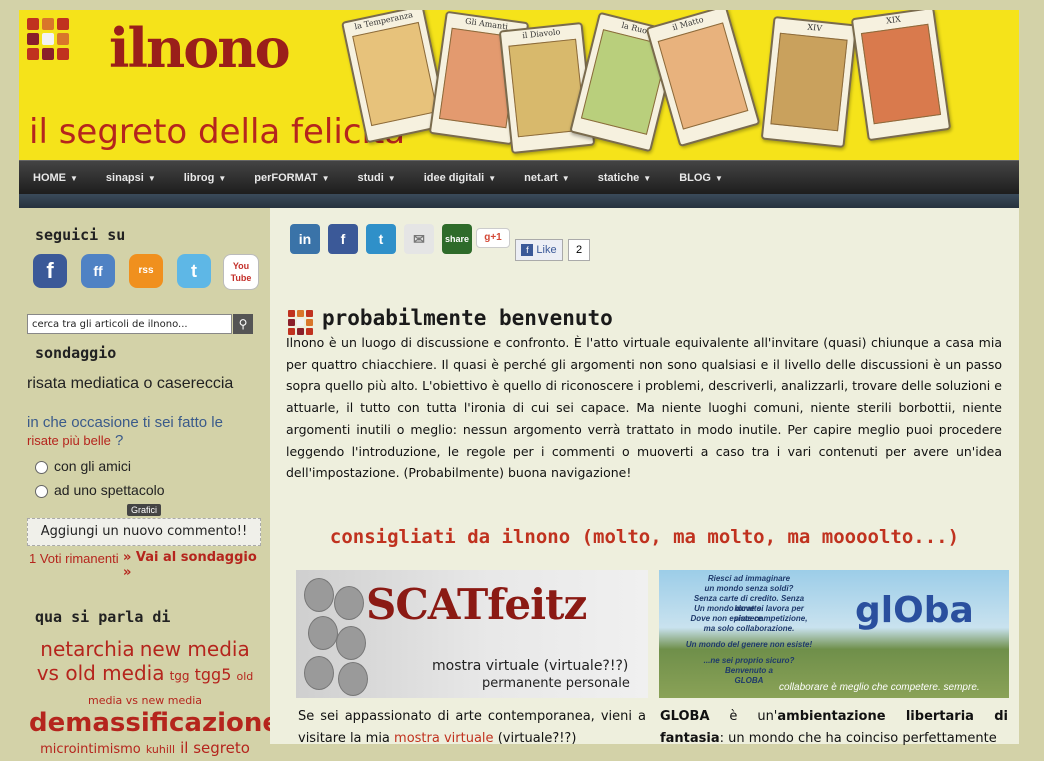  I want to click on banner-subtitle: mostra virtuale (virtuale?!?), so click(530, 666).